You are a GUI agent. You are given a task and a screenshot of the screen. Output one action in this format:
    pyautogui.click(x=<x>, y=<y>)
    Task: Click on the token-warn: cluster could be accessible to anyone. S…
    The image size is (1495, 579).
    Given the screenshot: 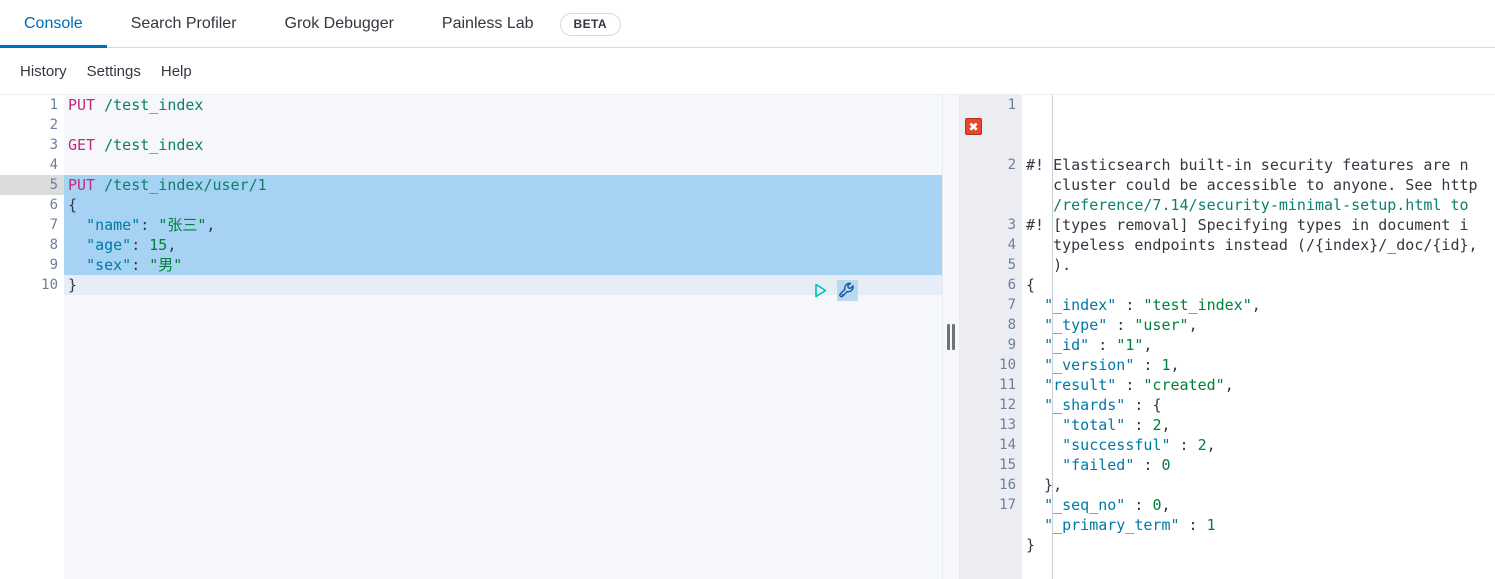 What is the action you would take?
    pyautogui.click(x=1252, y=185)
    